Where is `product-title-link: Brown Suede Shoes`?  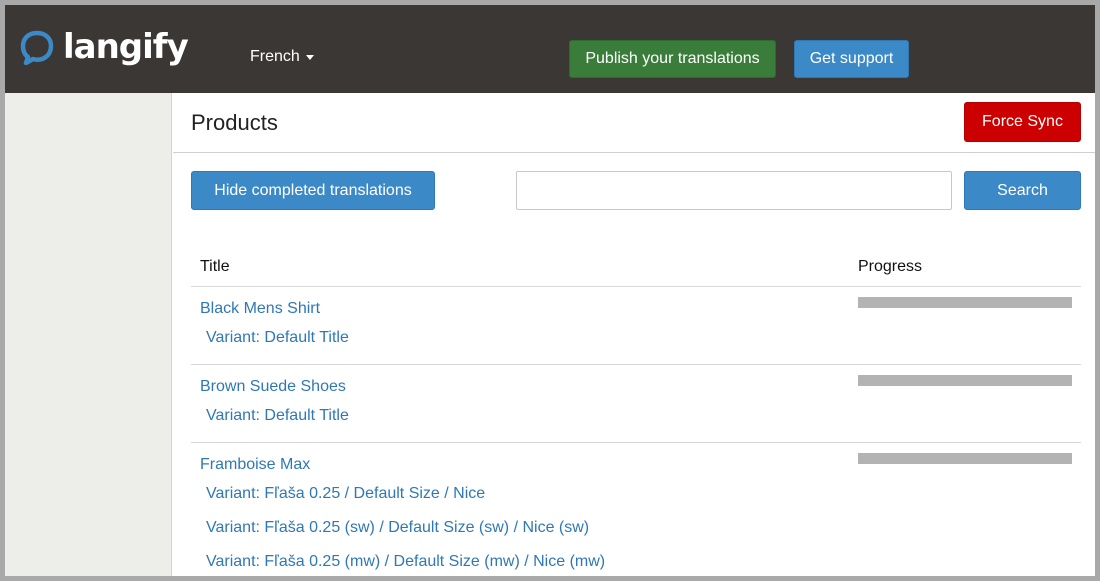
product-title-link: Brown Suede Shoes is located at coordinates (273, 387).